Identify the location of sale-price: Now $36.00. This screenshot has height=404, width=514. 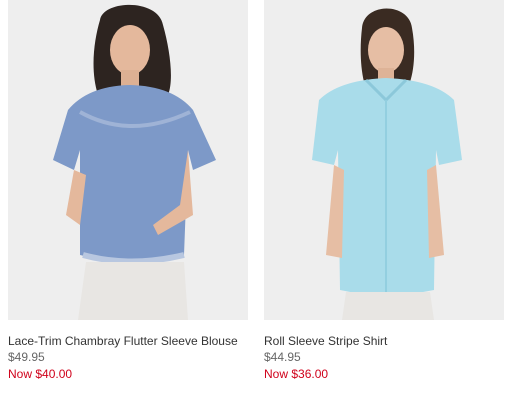
(296, 374).